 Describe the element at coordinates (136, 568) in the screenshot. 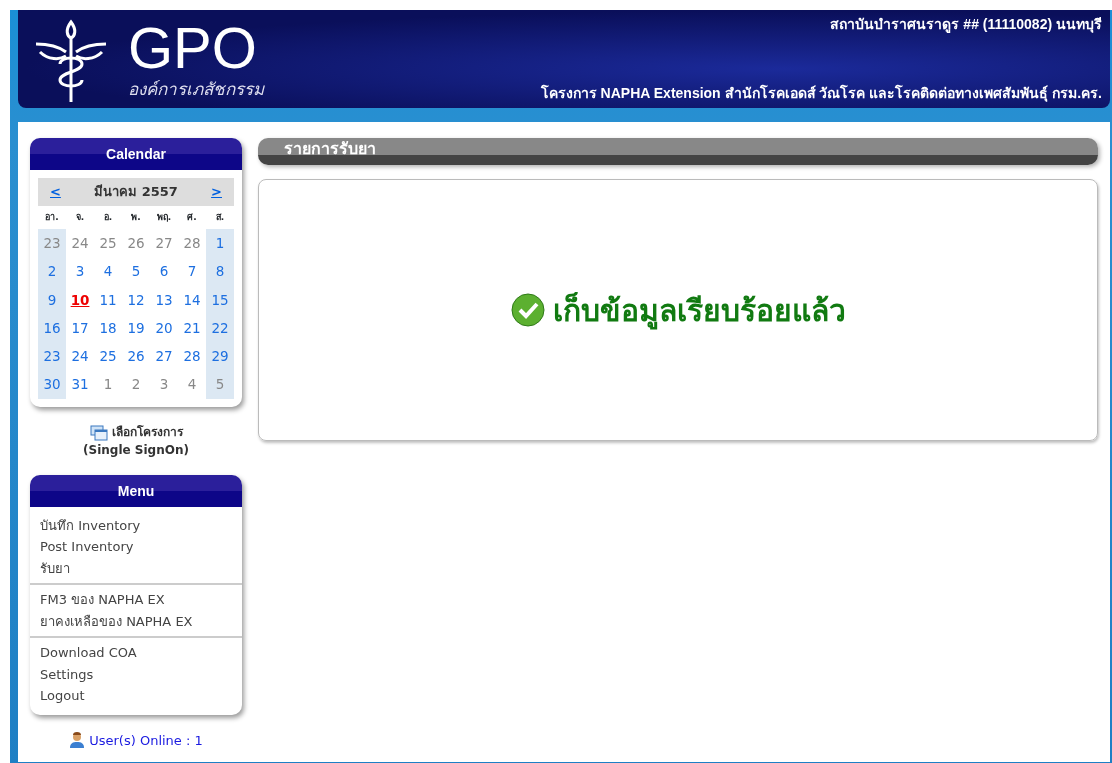

I see `menu-item: รับยา` at that location.